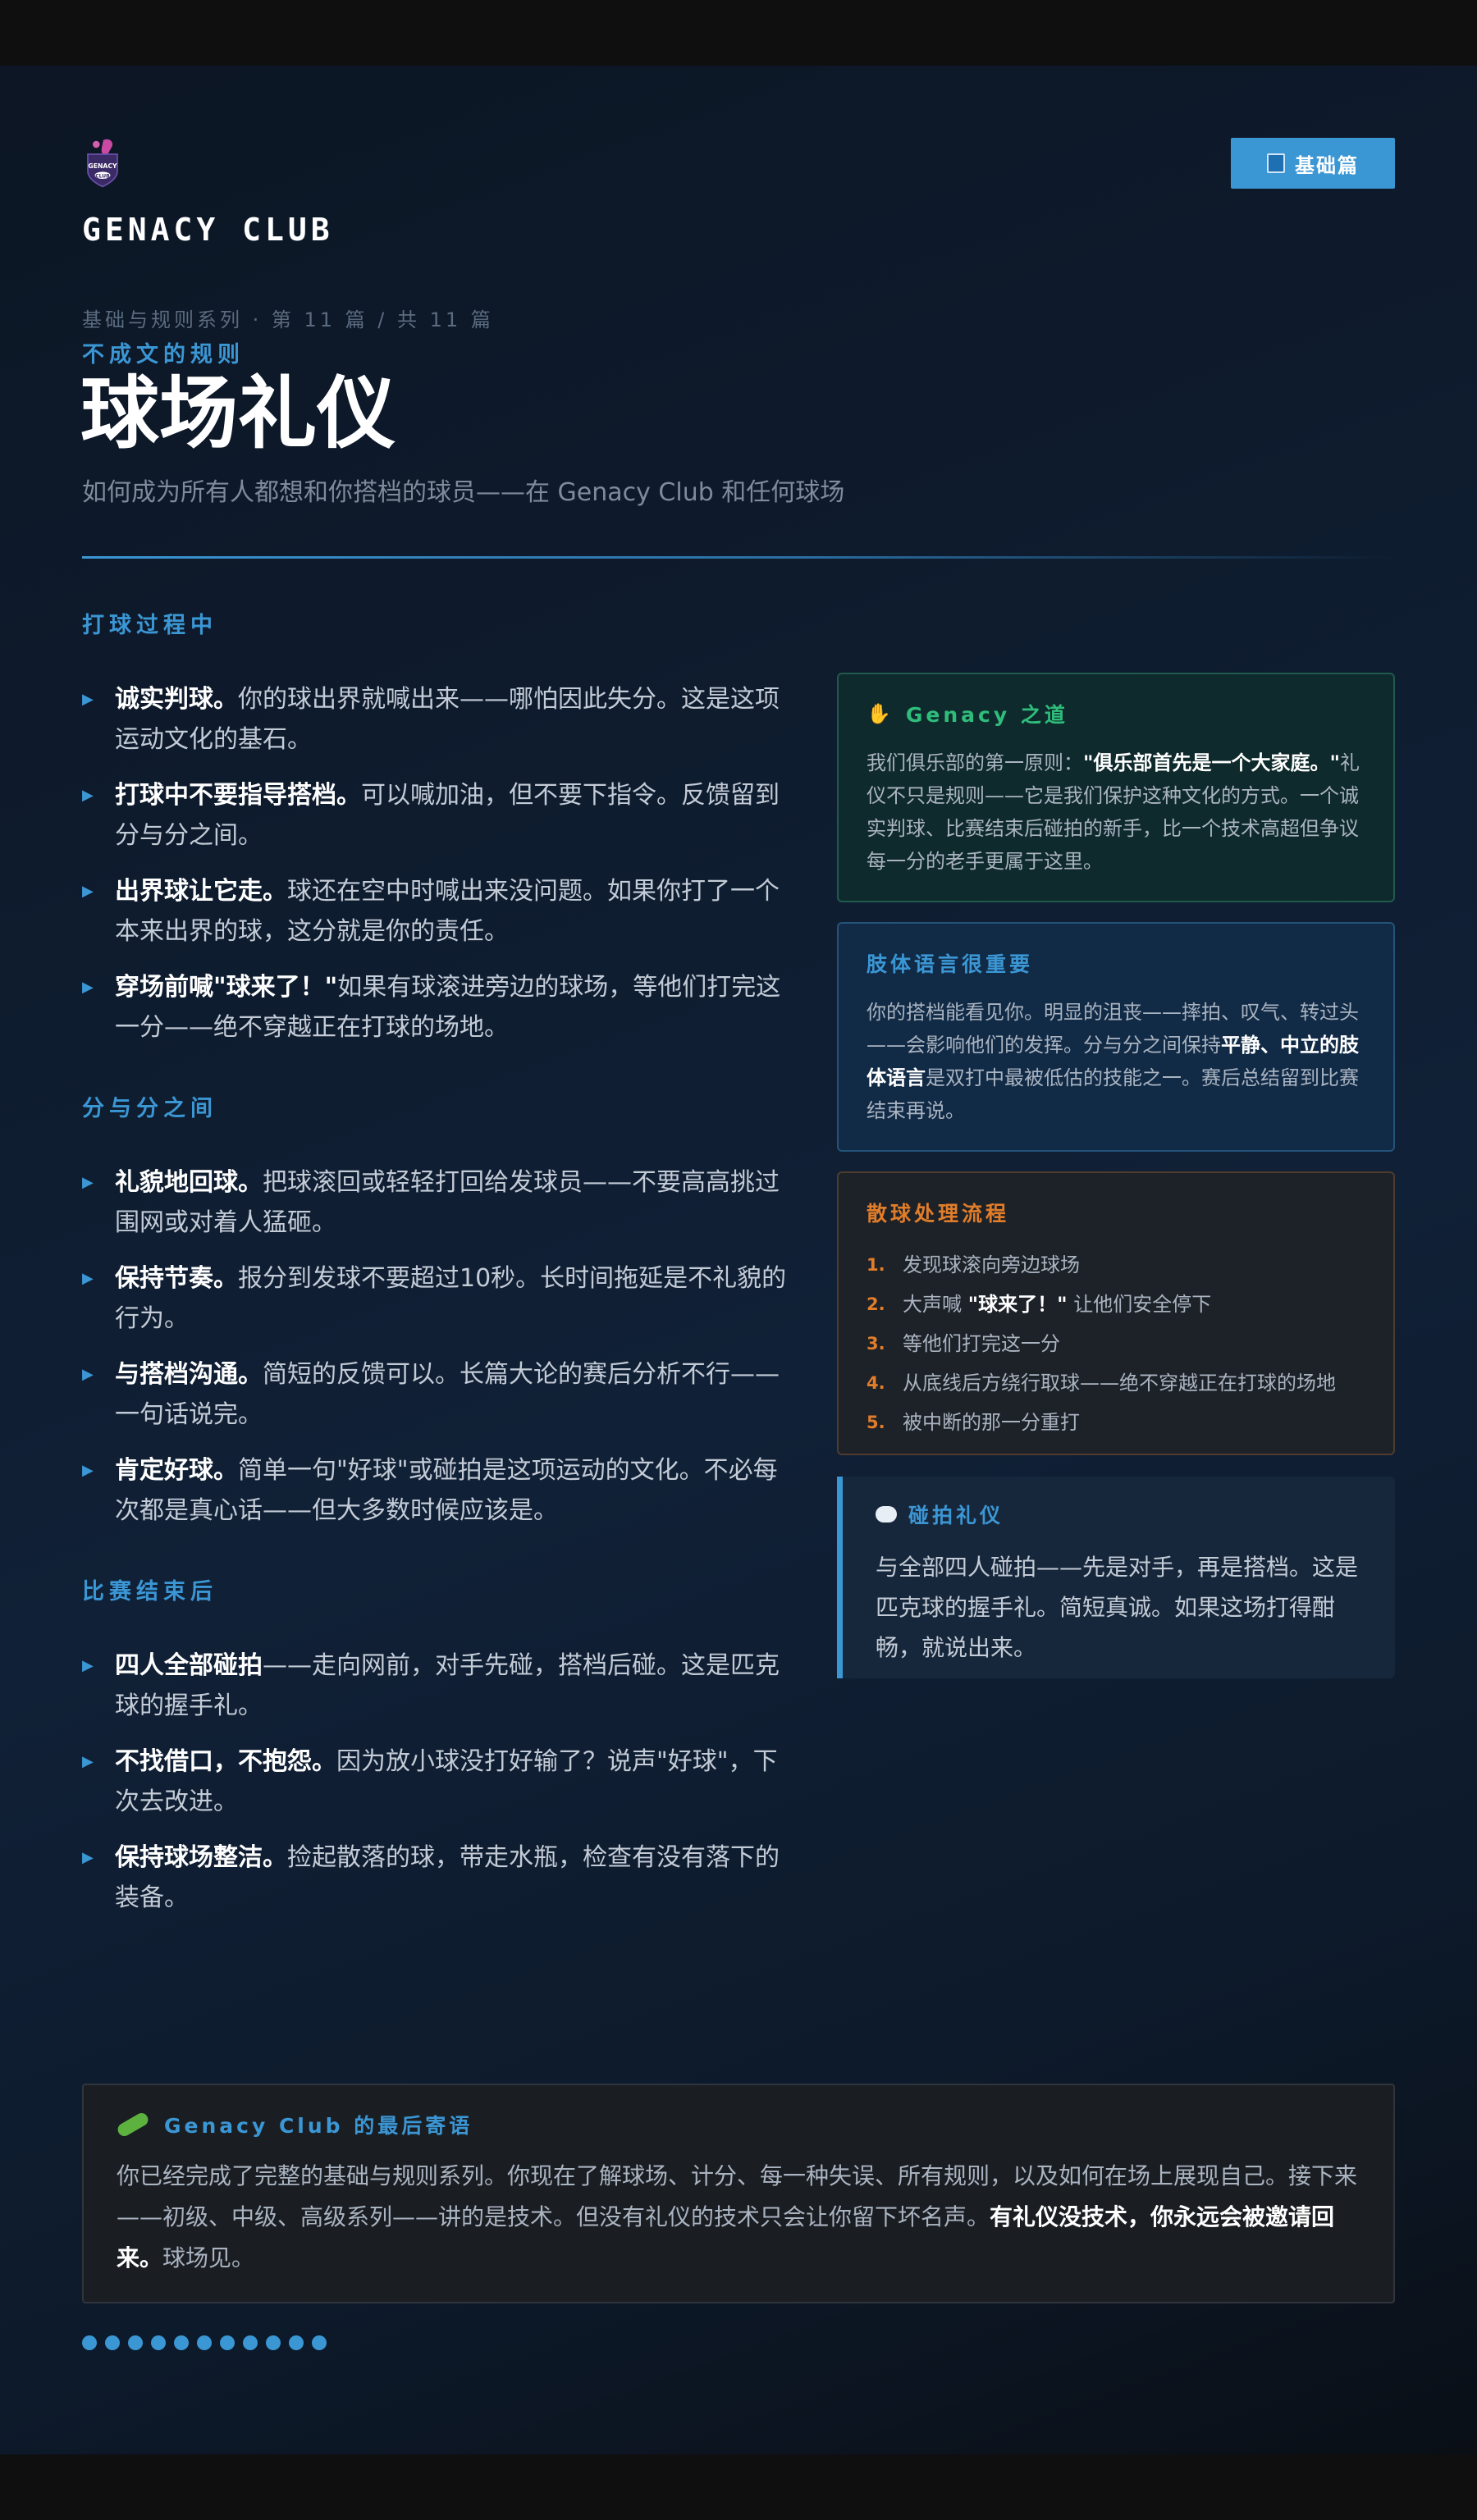 The height and width of the screenshot is (2520, 1477). I want to click on list-item: ▶ 不找借口，不抱怨。因为放小球没打好输了？说声"好球"，下次去改进。, so click(435, 1782).